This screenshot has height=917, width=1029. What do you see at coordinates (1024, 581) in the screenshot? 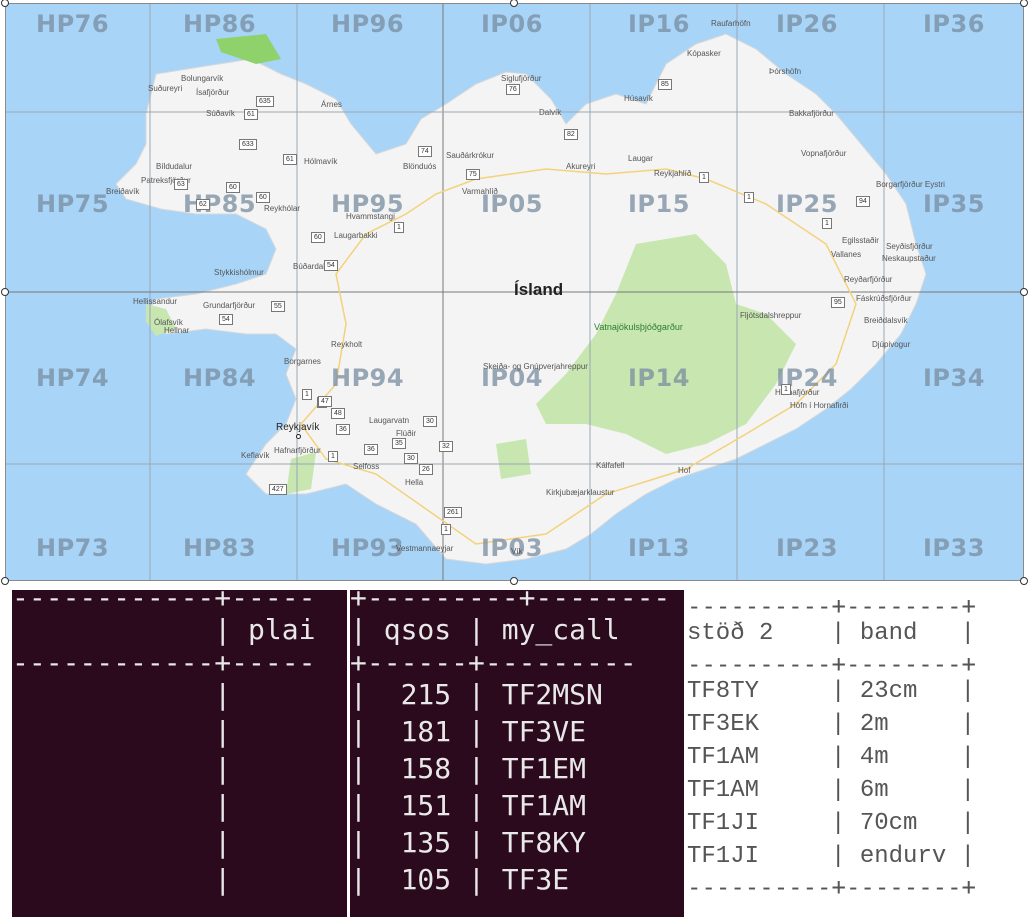
I see `resize-handle-bottom-right` at bounding box center [1024, 581].